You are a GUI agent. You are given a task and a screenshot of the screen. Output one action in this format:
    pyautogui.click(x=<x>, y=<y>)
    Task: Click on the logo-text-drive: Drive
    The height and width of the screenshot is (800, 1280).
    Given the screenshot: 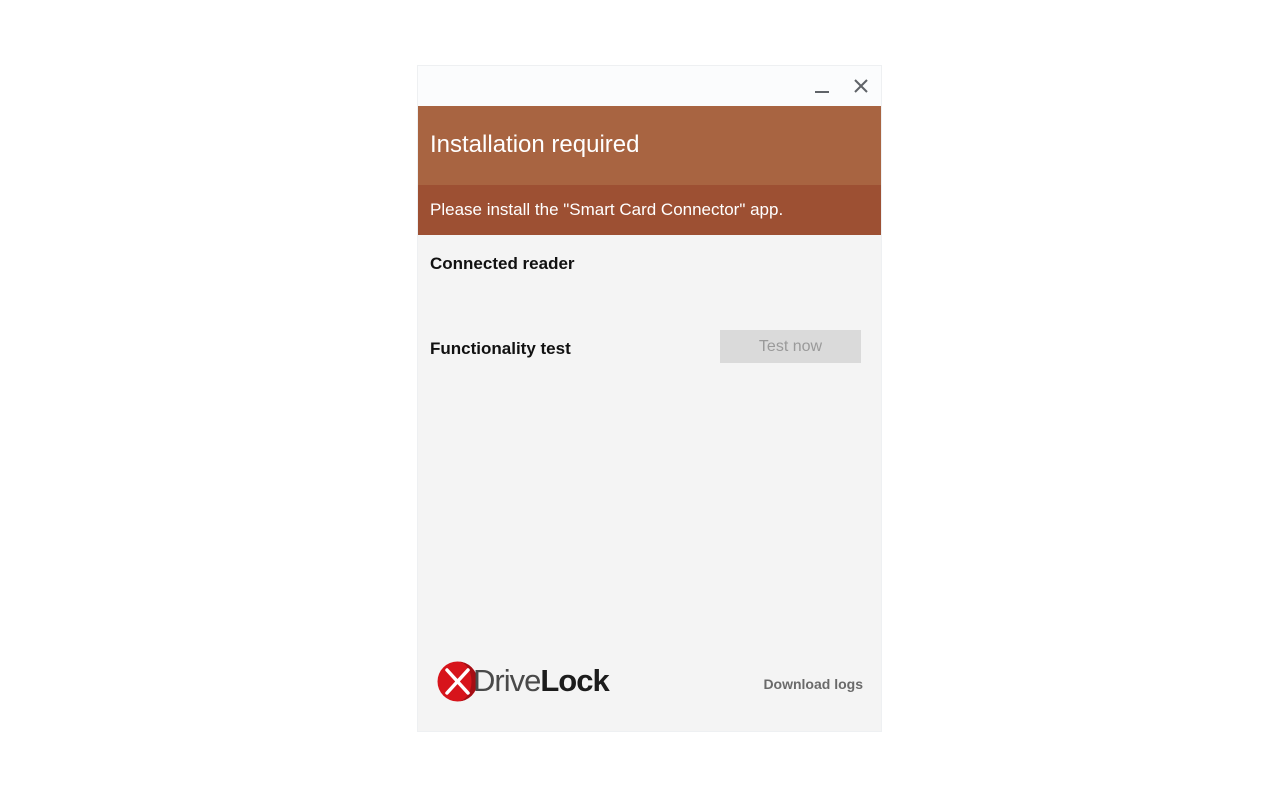 What is the action you would take?
    pyautogui.click(x=507, y=680)
    